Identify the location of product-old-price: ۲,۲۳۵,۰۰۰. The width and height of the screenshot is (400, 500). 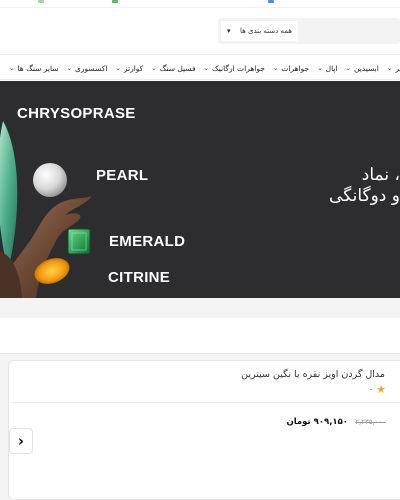
(370, 422).